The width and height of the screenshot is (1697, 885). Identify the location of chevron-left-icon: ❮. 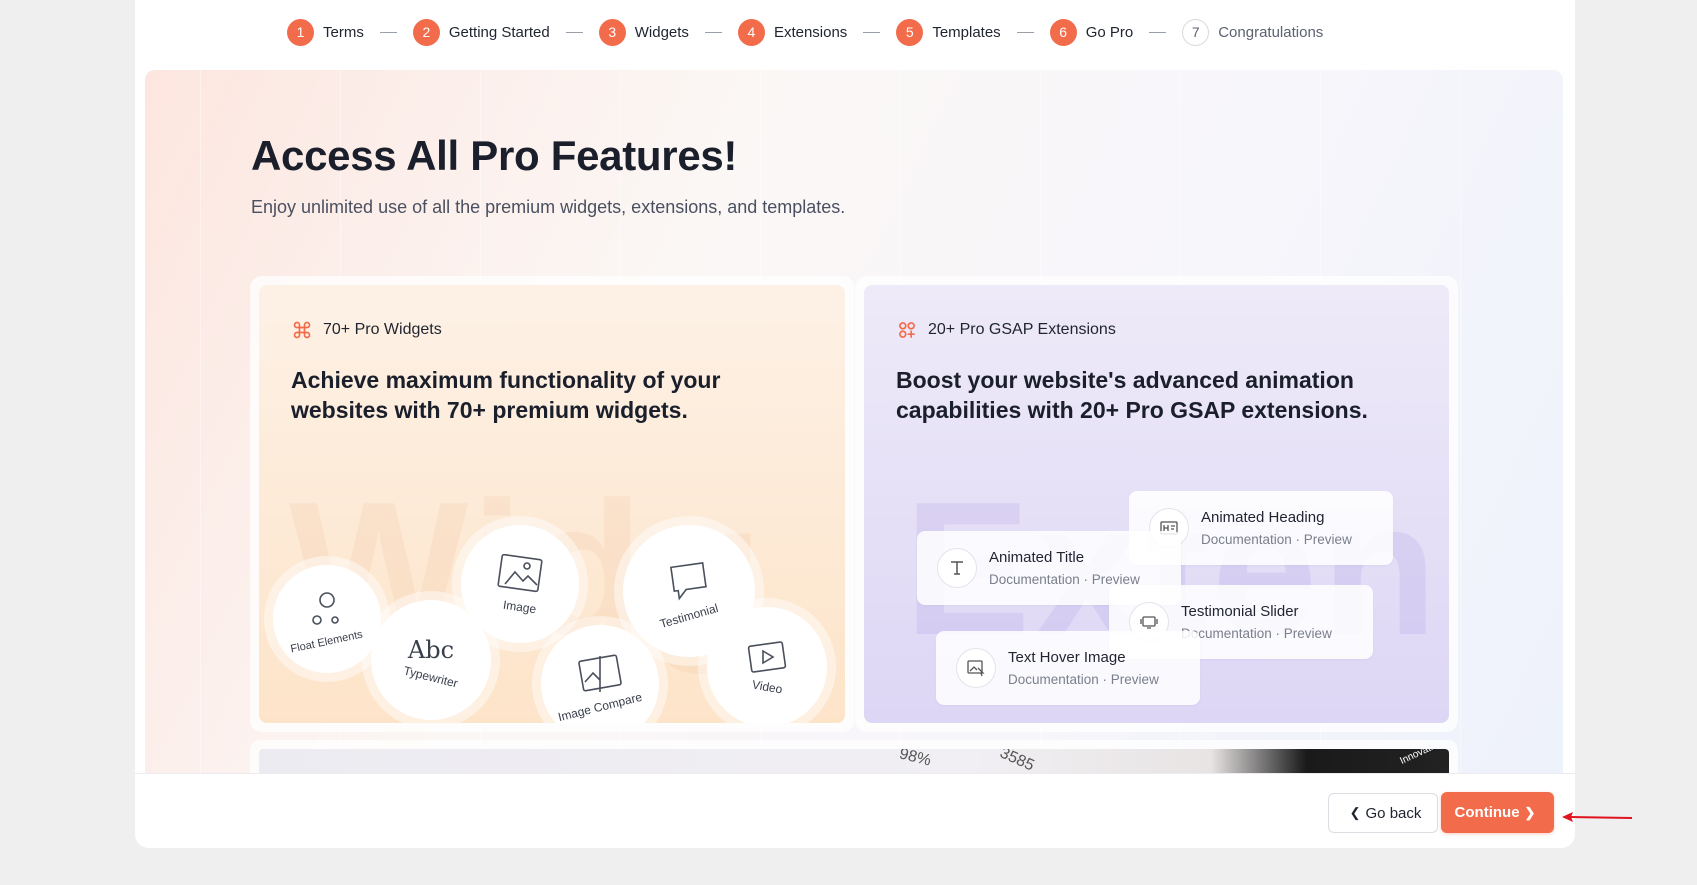
(1355, 812).